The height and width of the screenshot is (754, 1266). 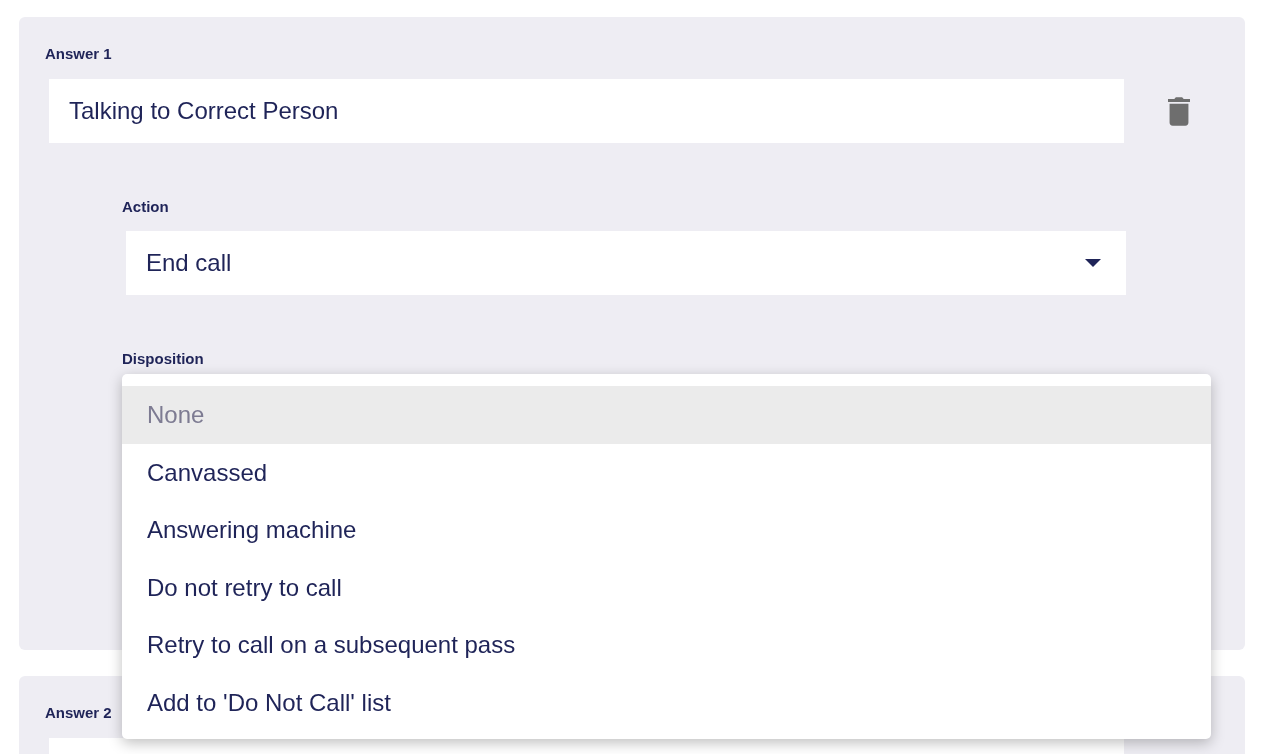 I want to click on caret-icon, so click(x=1093, y=263).